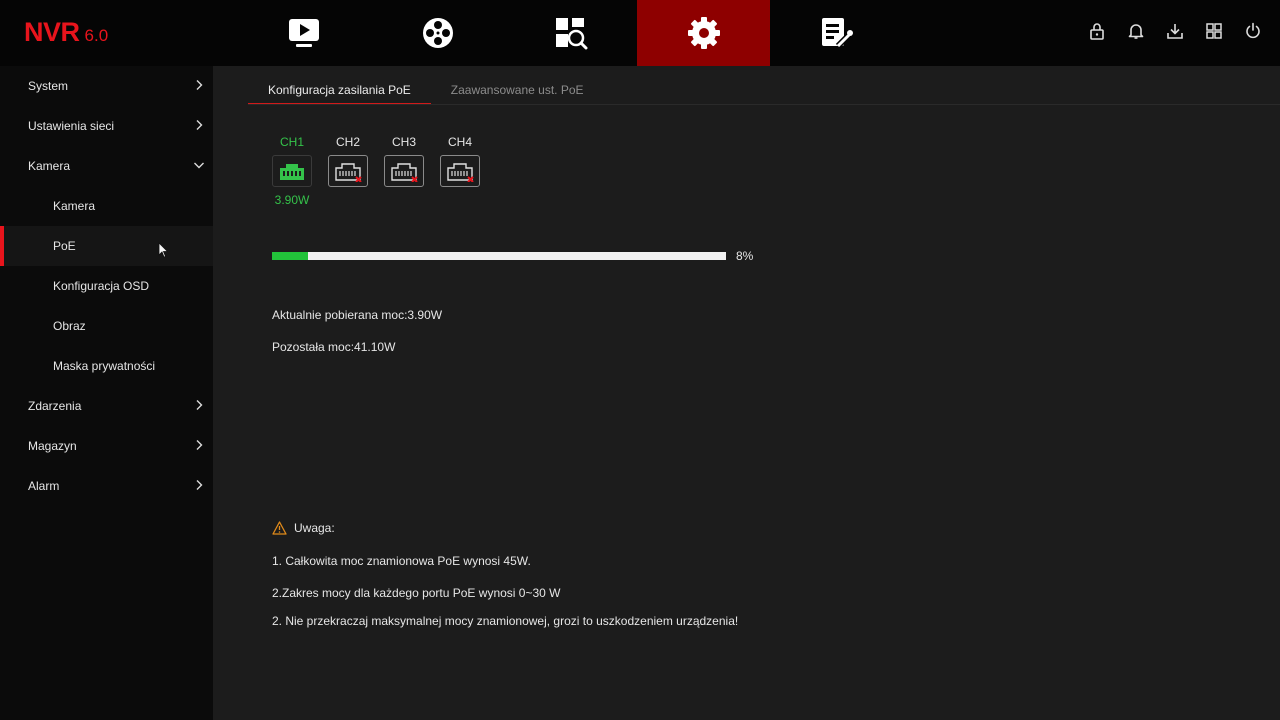 The width and height of the screenshot is (1280, 720). I want to click on sidebar-subitem-camera: Kamera, so click(106, 206).